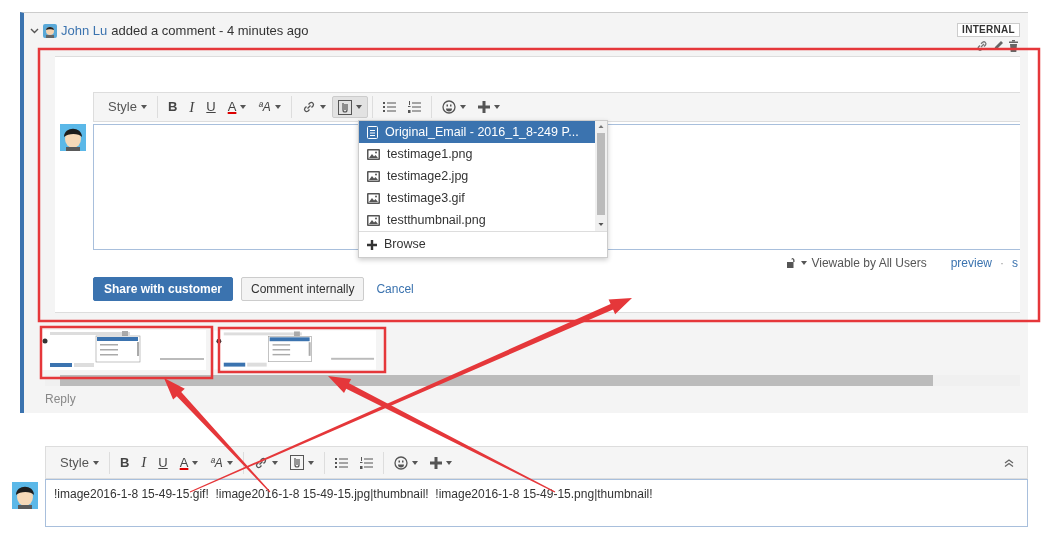 This screenshot has width=1053, height=540. I want to click on attachment-button, so click(349, 107).